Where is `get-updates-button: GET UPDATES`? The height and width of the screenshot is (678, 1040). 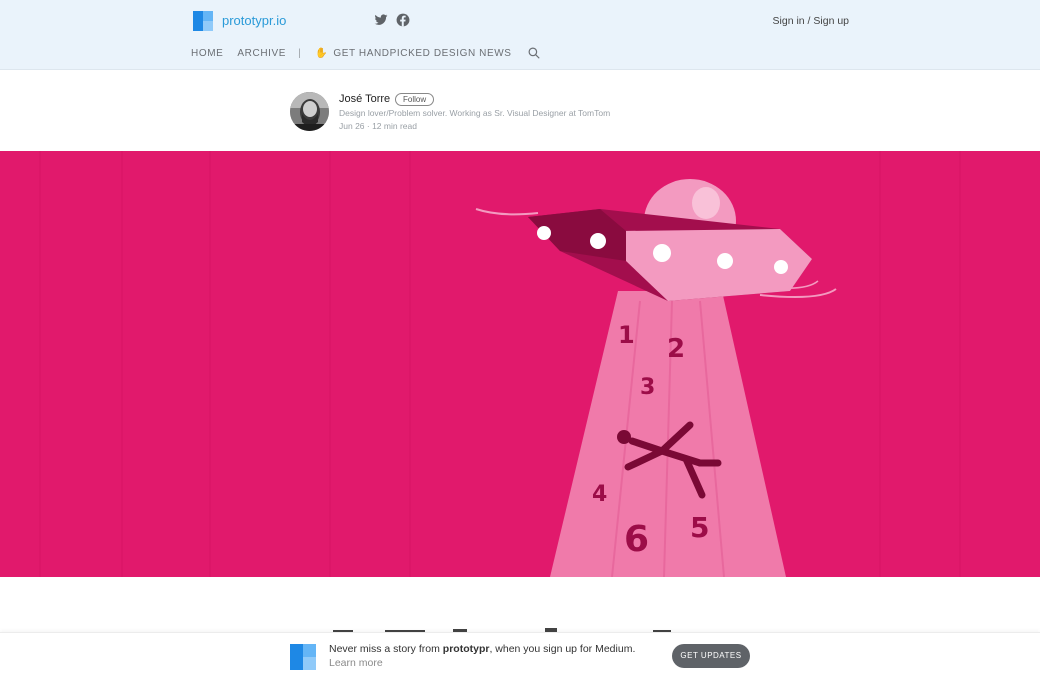
get-updates-button: GET UPDATES is located at coordinates (711, 656).